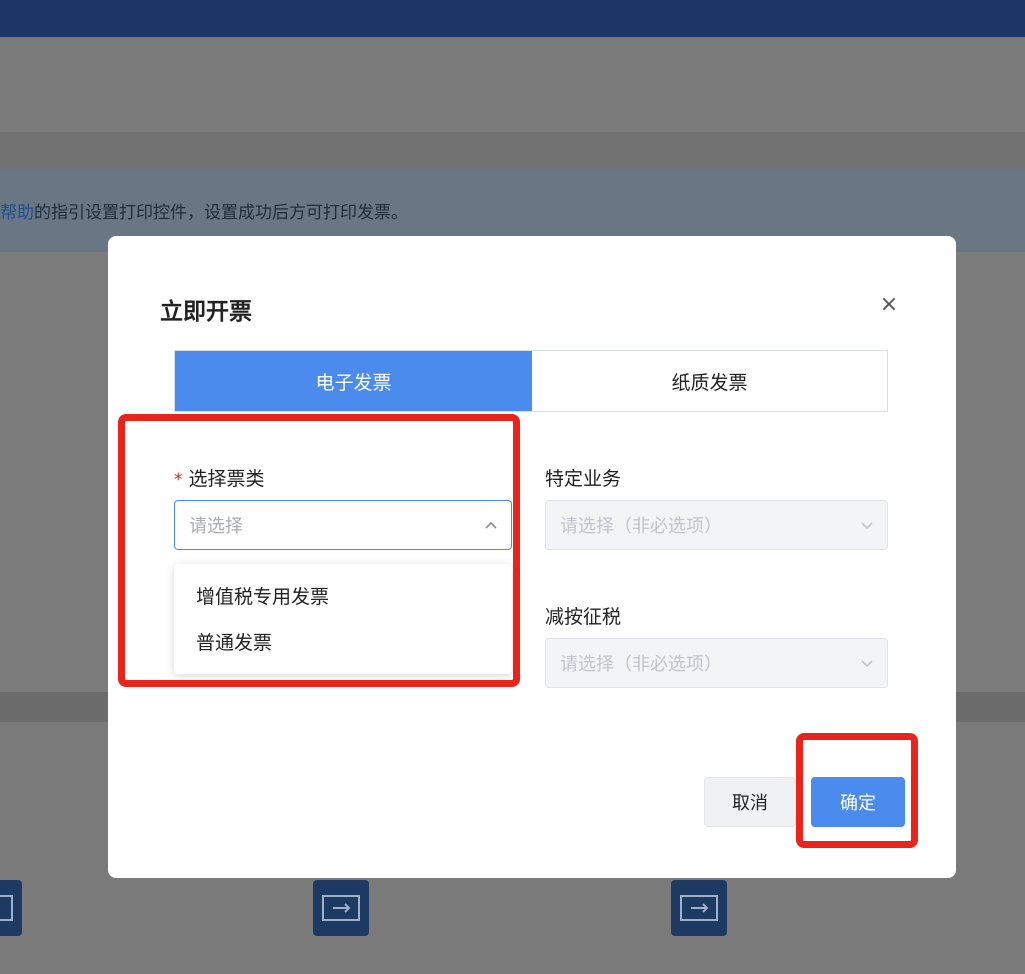  Describe the element at coordinates (221, 213) in the screenshot. I see `notice-text: 的指引设置打印控件，设置成功后方可打印发票。` at that location.